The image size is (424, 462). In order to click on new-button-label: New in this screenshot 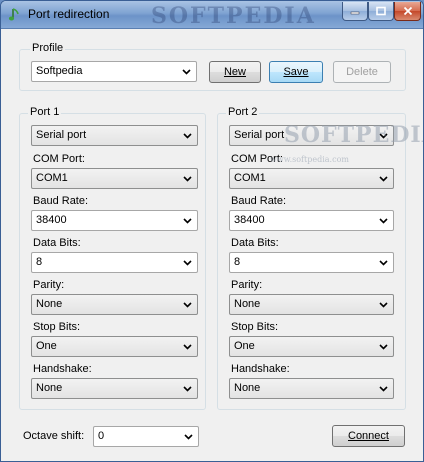, I will do `click(234, 72)`.